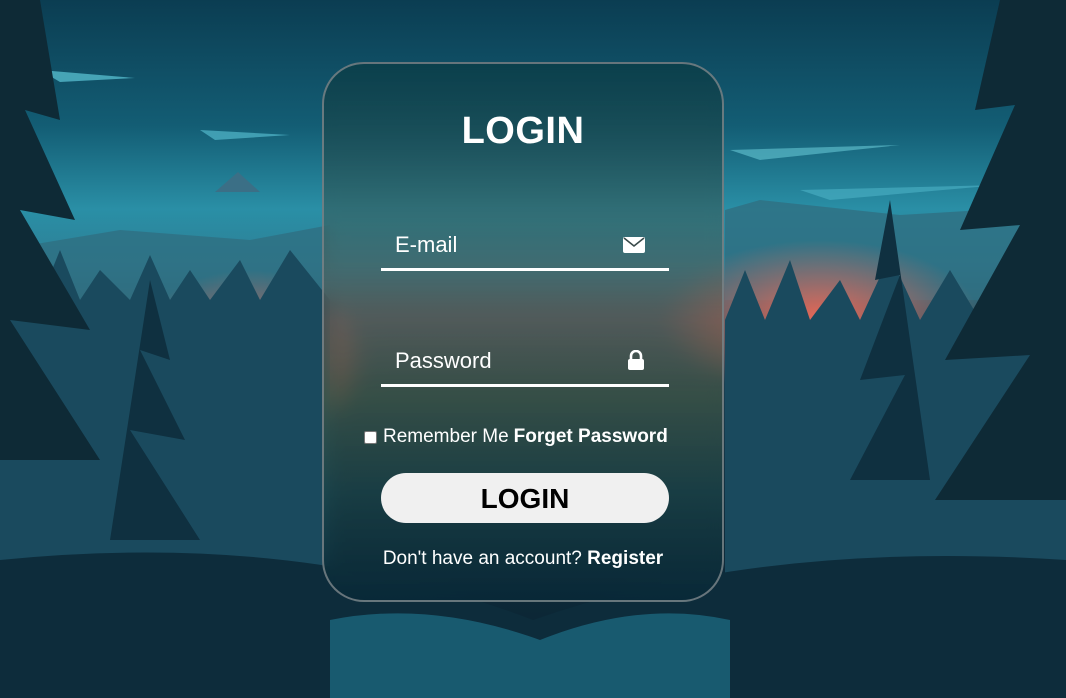  What do you see at coordinates (525, 498) in the screenshot?
I see `login-button: LOGIN` at bounding box center [525, 498].